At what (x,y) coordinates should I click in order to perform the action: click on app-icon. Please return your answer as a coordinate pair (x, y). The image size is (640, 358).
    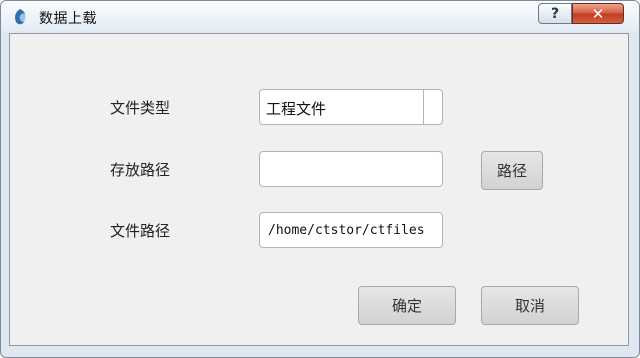
    Looking at the image, I should click on (20, 17).